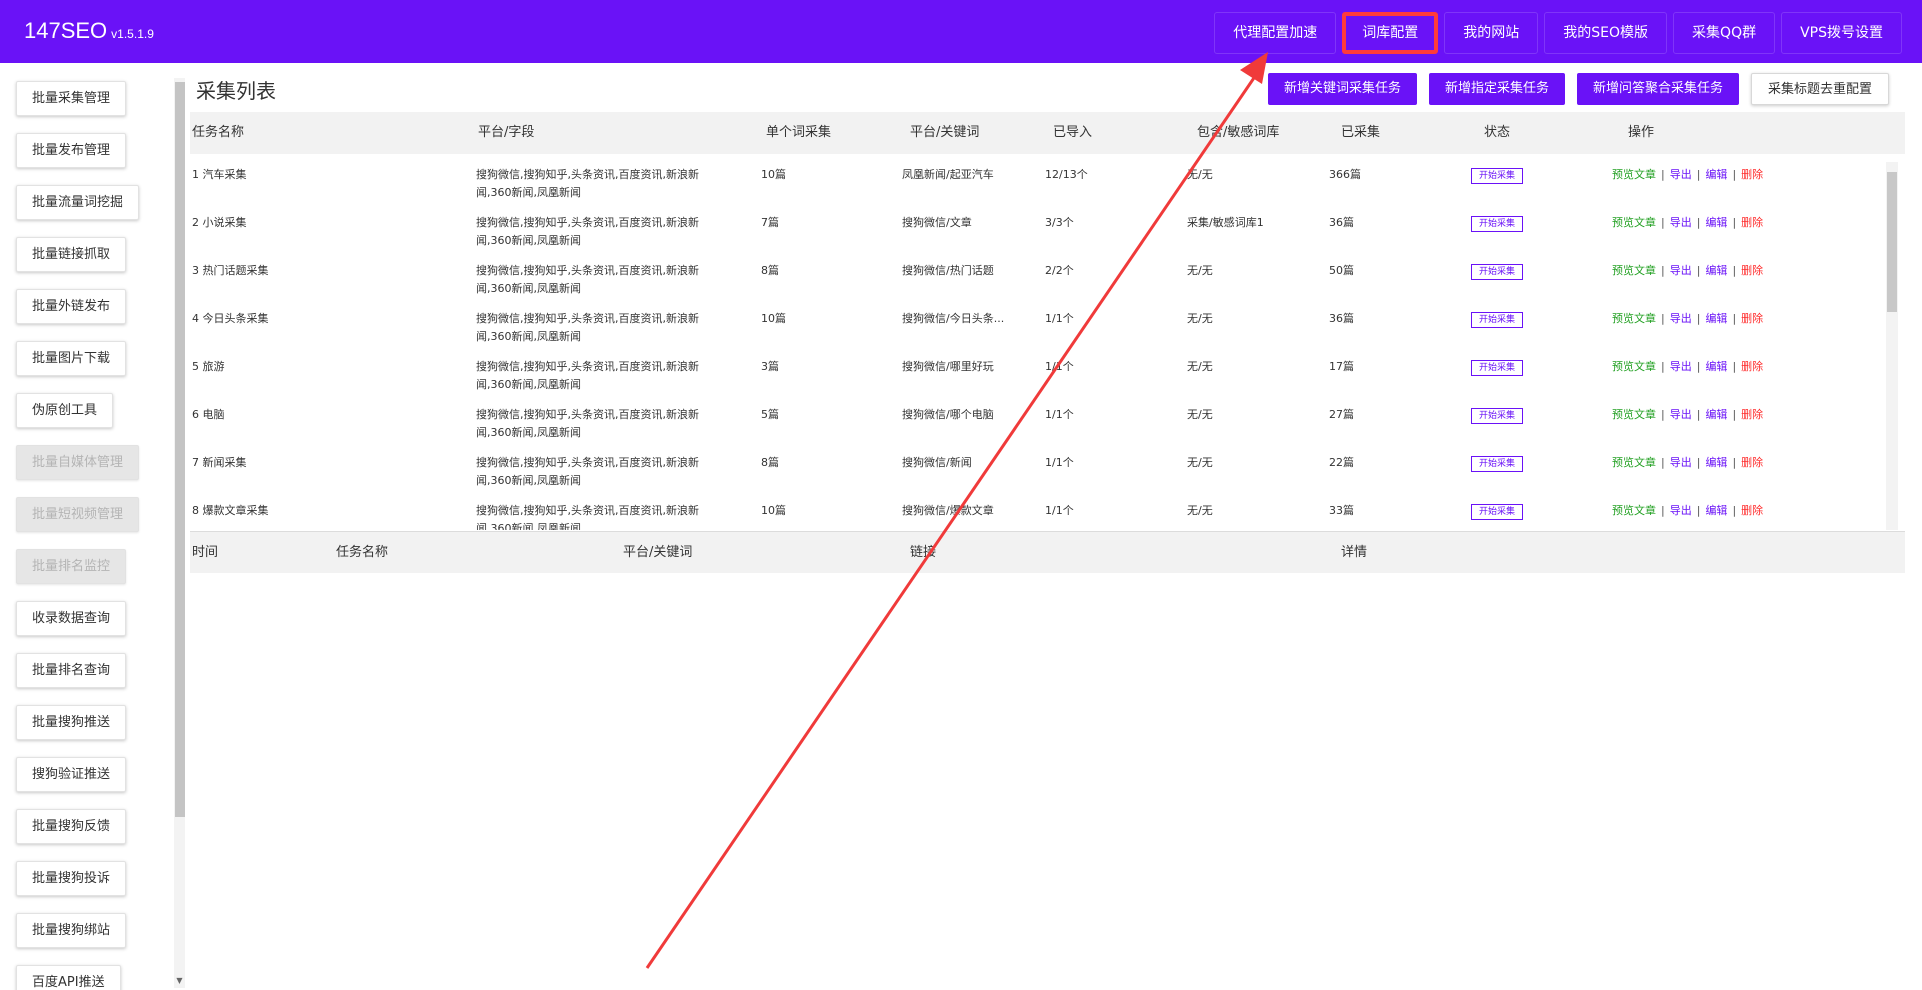 The image size is (1922, 990). I want to click on table-scroll-thumb, so click(1892, 242).